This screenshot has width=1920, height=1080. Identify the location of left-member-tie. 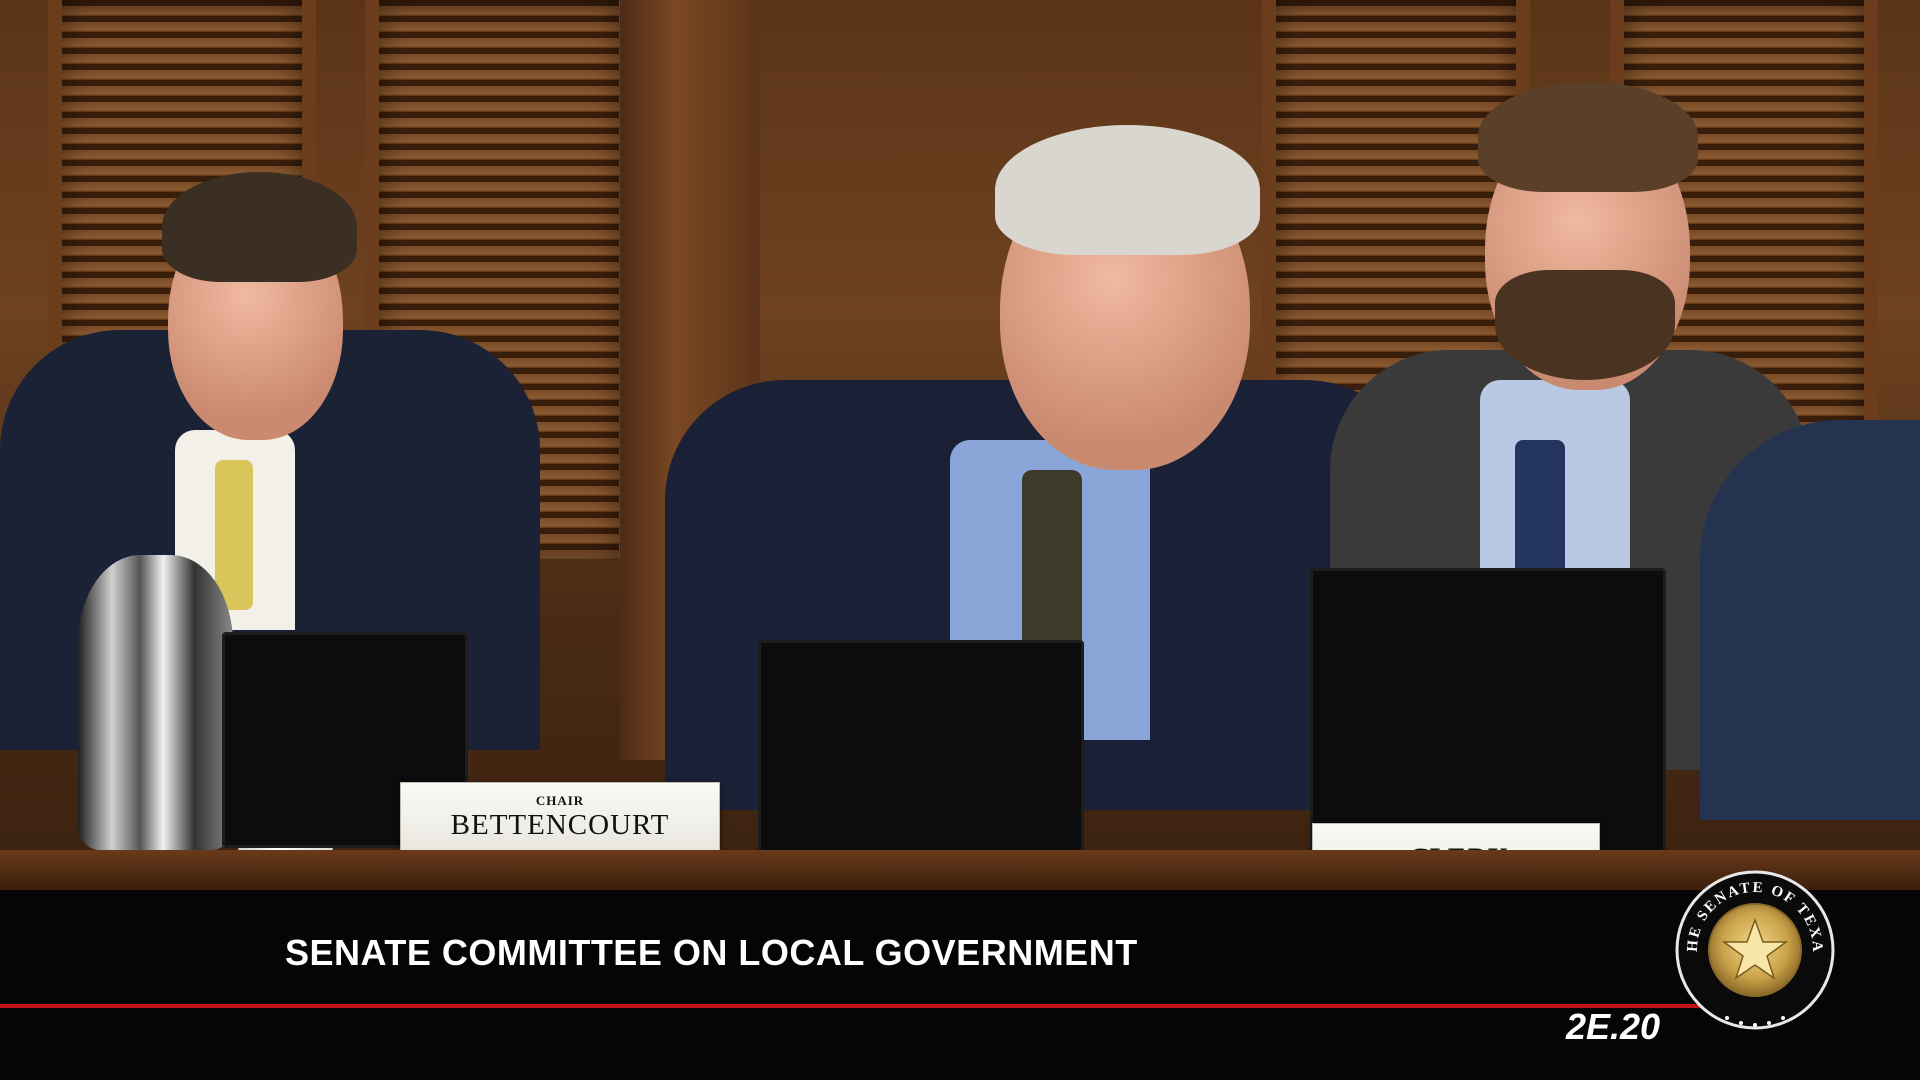
(234, 535).